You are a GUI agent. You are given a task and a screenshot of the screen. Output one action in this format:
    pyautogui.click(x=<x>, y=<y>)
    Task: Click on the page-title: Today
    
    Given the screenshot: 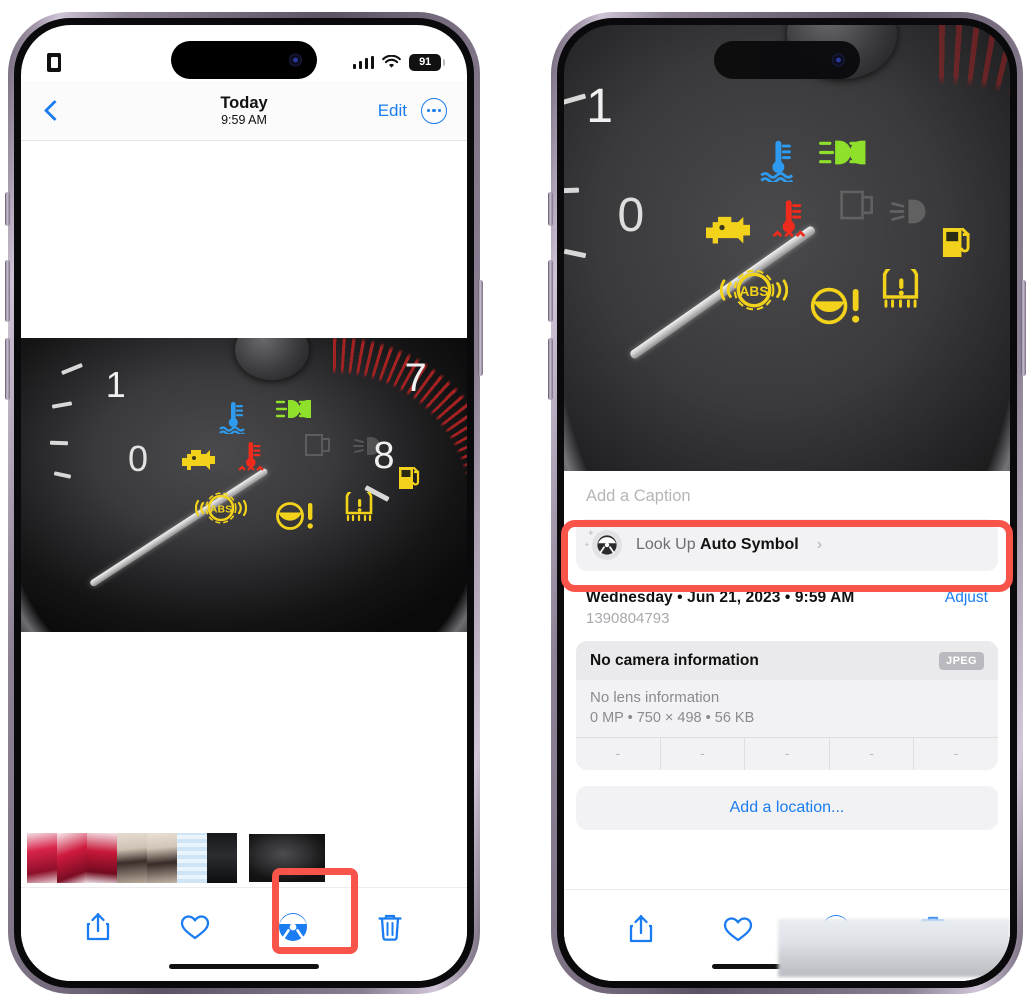 What is the action you would take?
    pyautogui.click(x=244, y=102)
    